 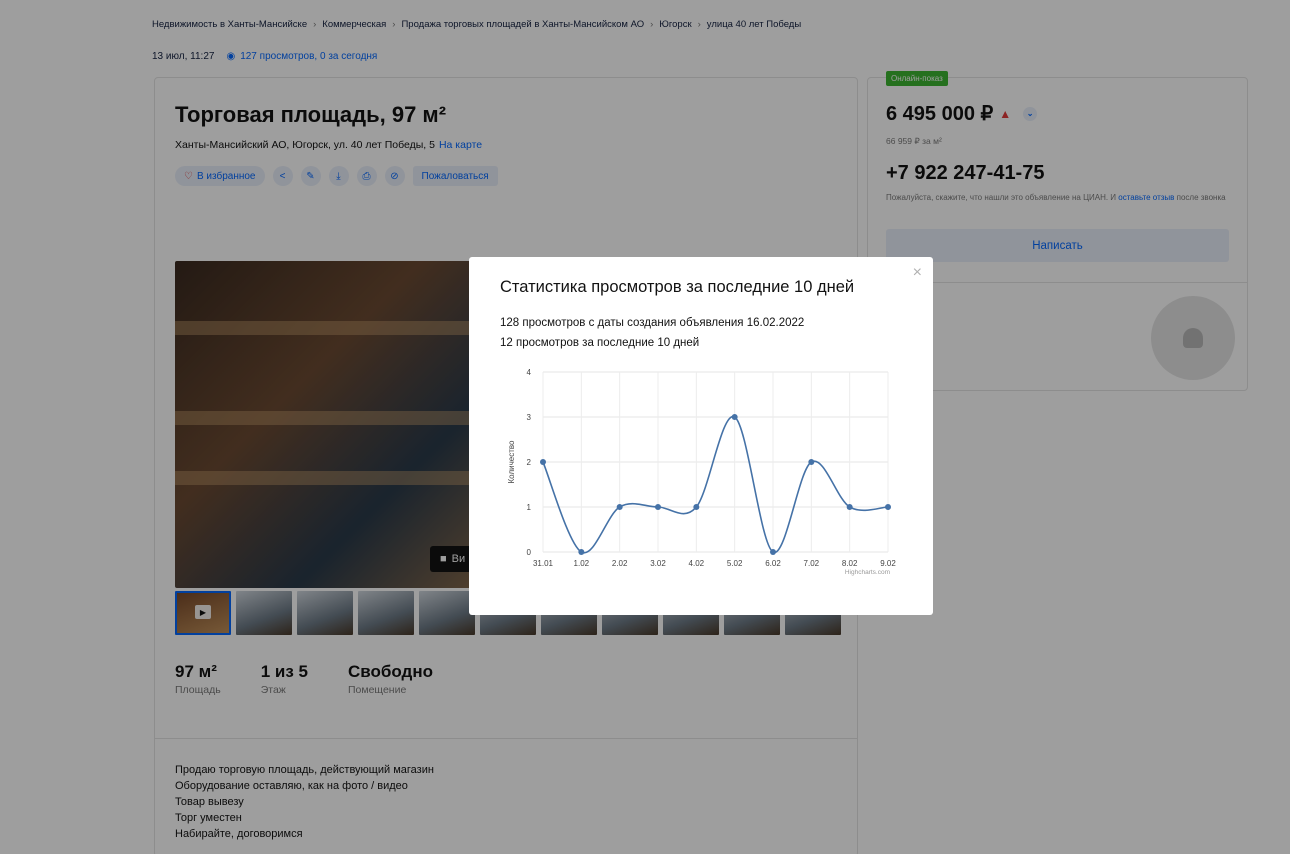 I want to click on y-tick-label: 3, so click(x=529, y=417).